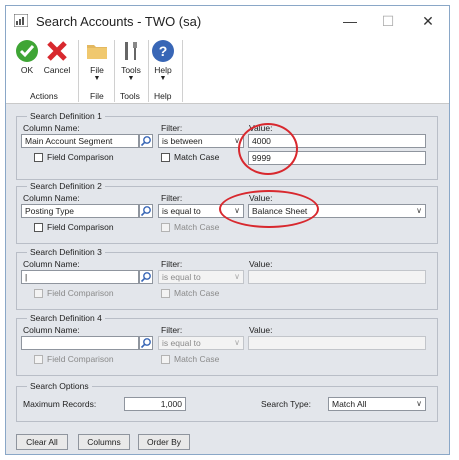 The image size is (459, 460). I want to click on group-tools-label: Tools, so click(130, 96).